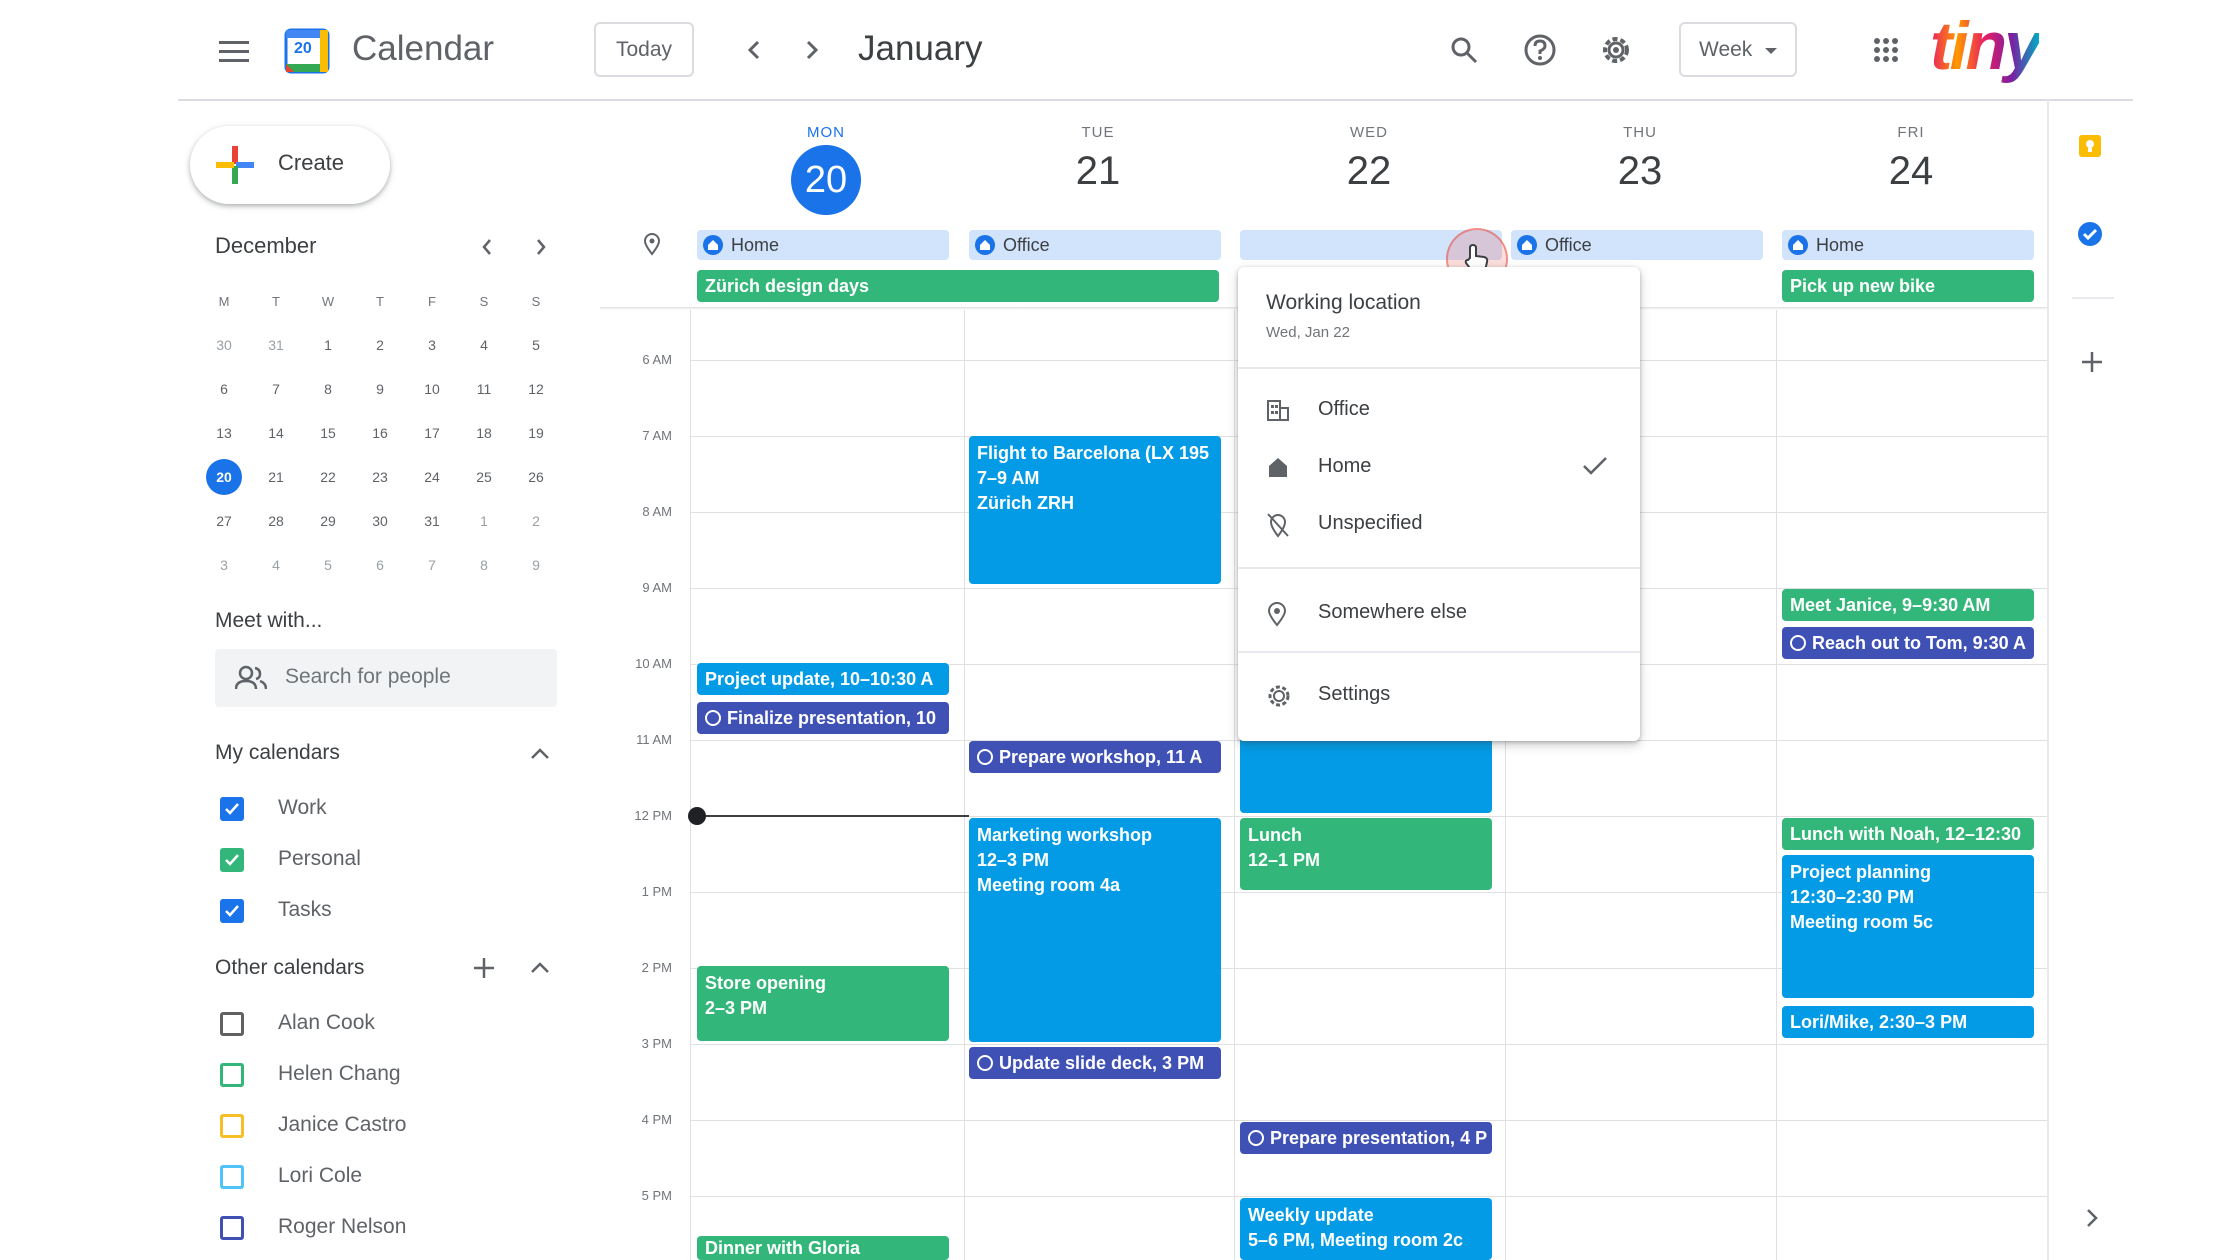 This screenshot has height=1260, width=2240. Describe the element at coordinates (1366, 1229) in the screenshot. I see `calendar-event: Weekly update 5–6 PM, Meeting room 2c` at that location.